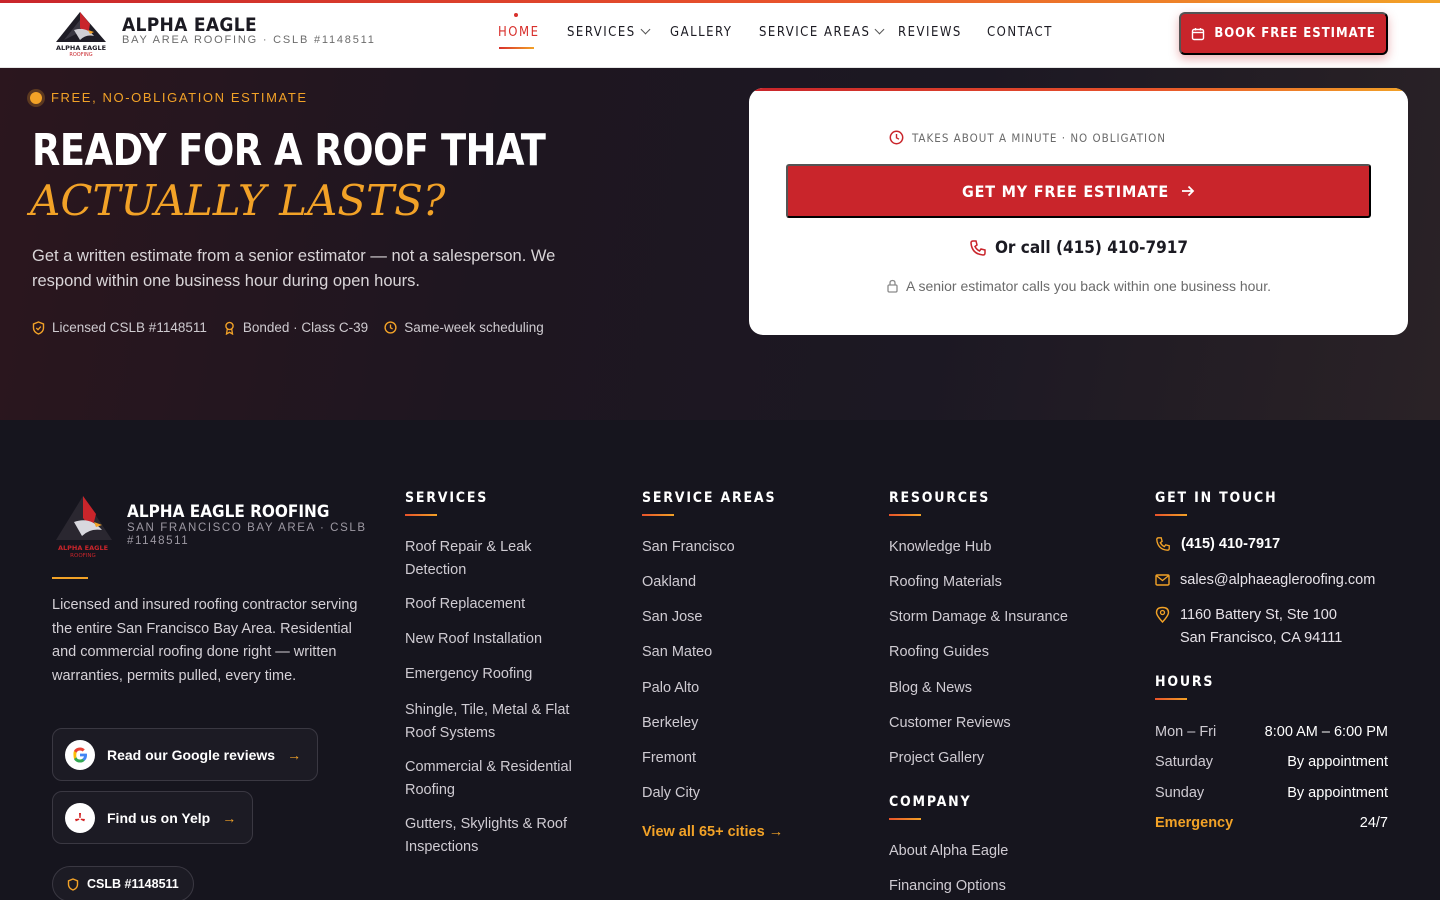 The width and height of the screenshot is (1440, 900). I want to click on shield-icon, so click(73, 884).